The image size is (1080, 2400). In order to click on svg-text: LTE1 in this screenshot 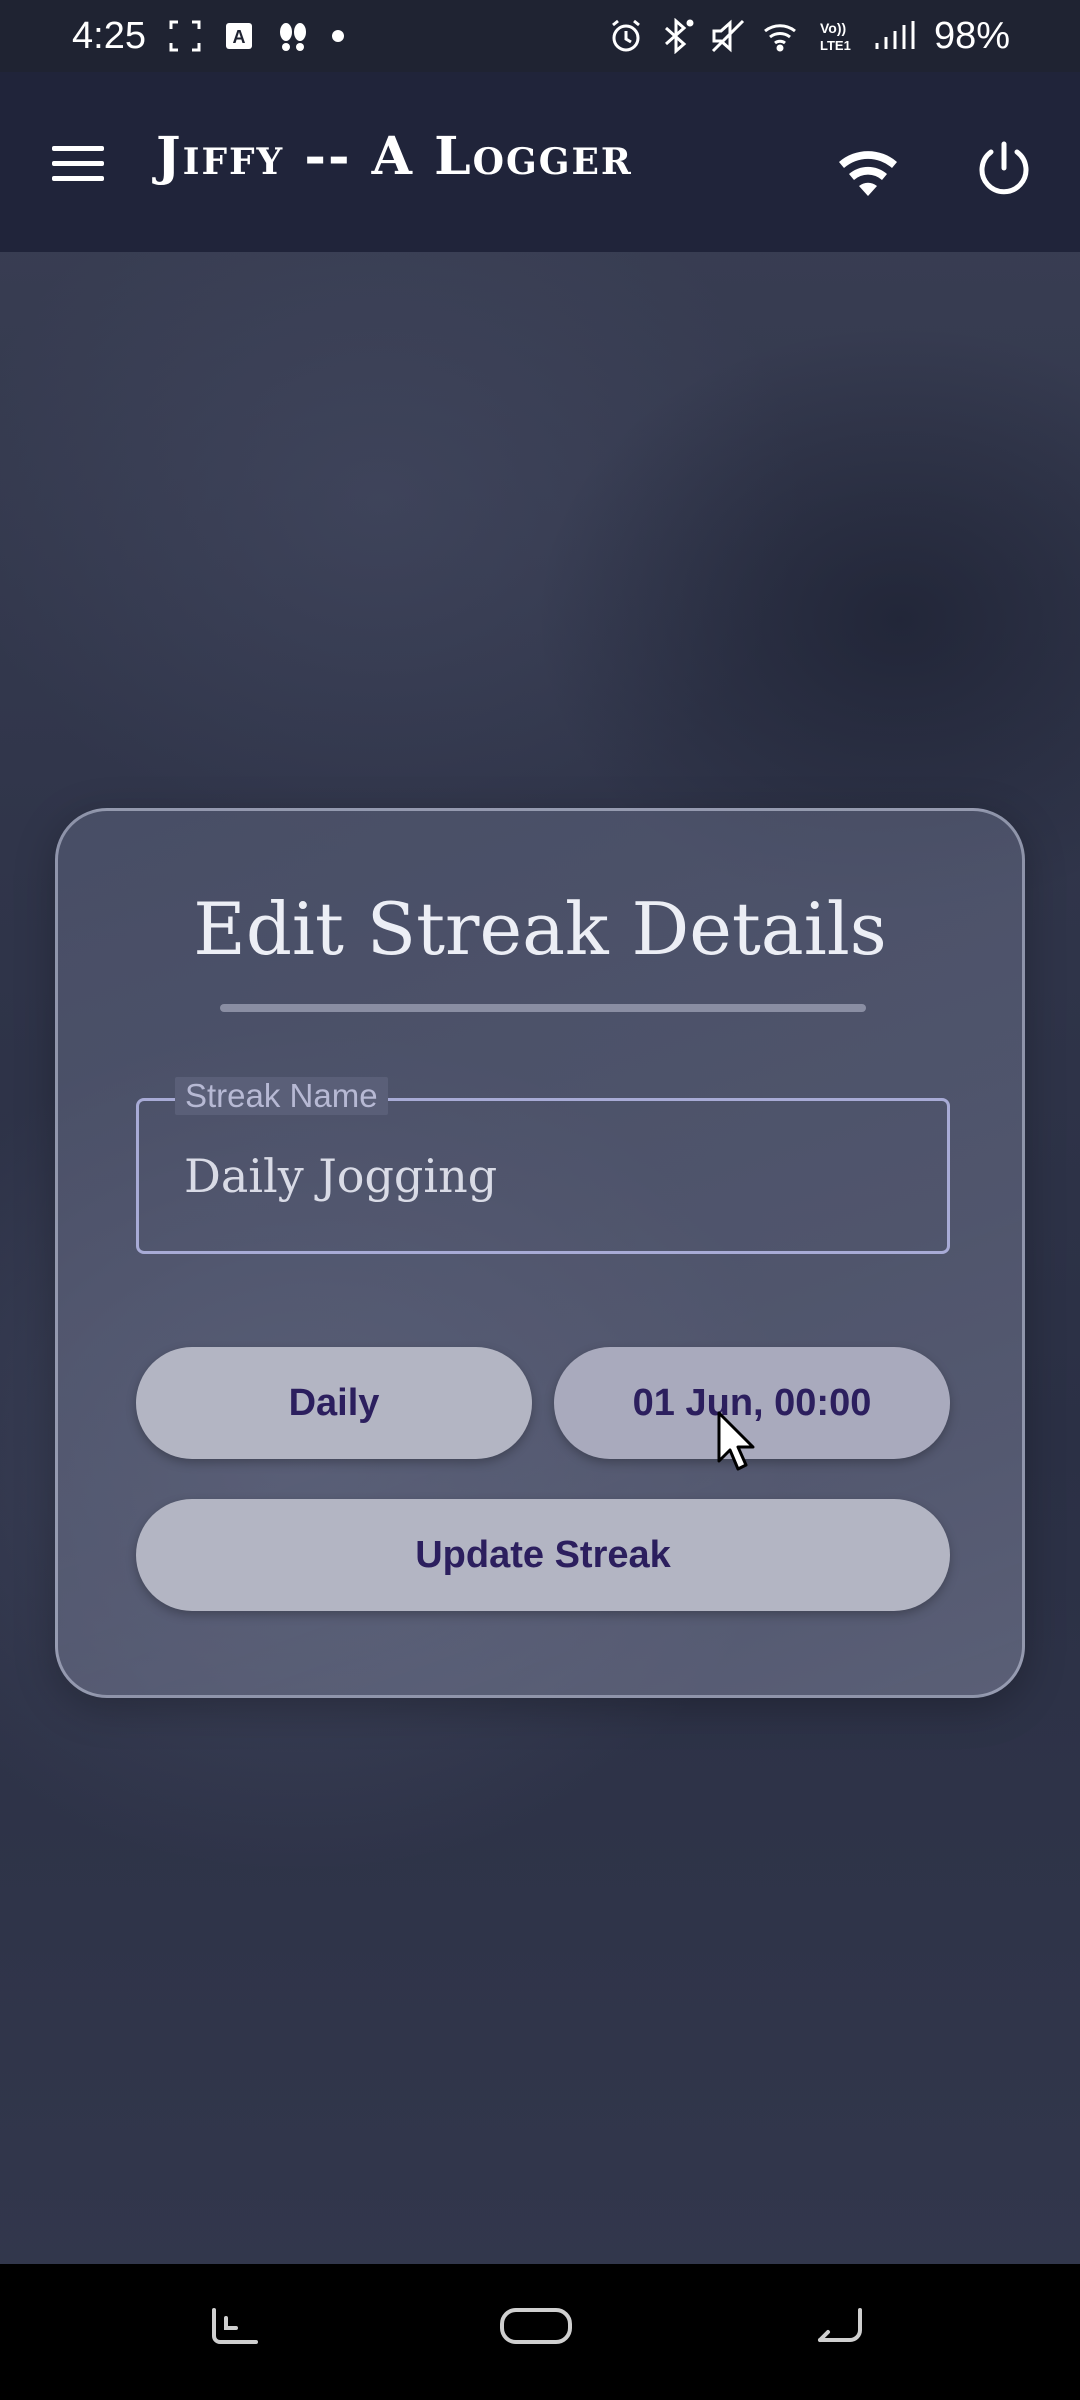, I will do `click(835, 45)`.